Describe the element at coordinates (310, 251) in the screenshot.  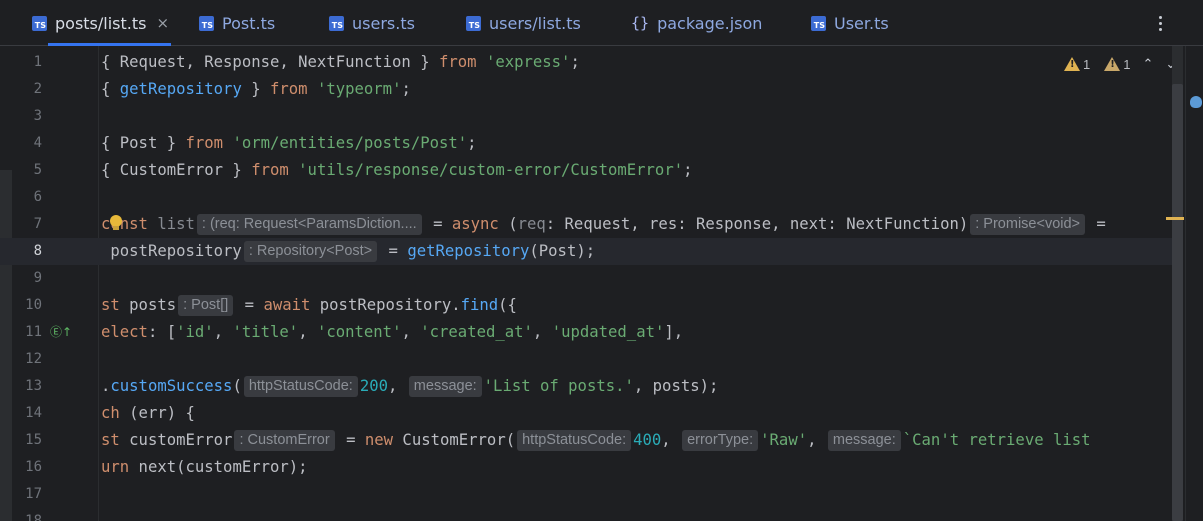
I see `inlay-type-hint: : Repository<Post>` at that location.